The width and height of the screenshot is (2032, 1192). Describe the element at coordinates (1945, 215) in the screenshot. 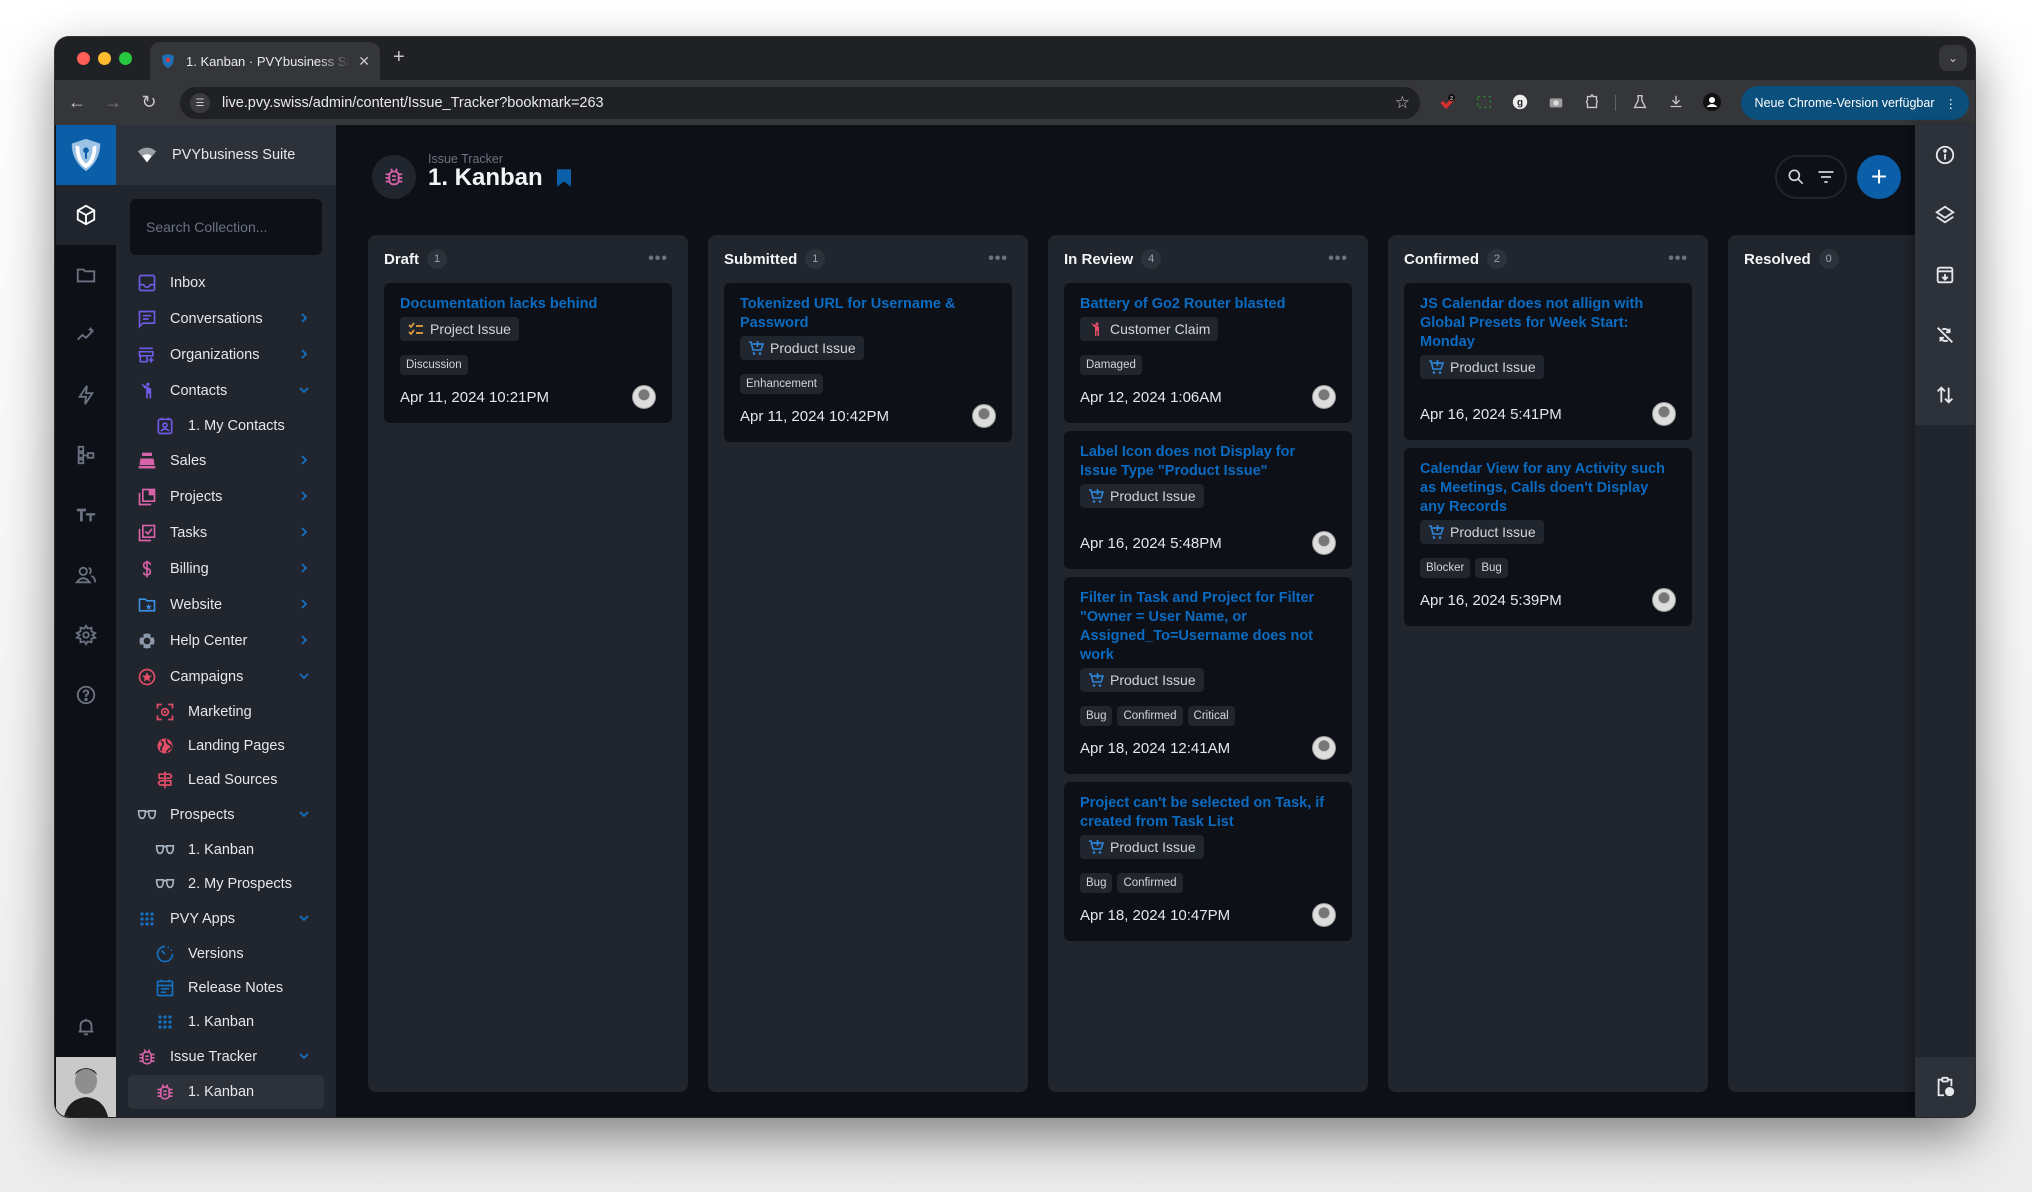

I see `layers-icon` at that location.